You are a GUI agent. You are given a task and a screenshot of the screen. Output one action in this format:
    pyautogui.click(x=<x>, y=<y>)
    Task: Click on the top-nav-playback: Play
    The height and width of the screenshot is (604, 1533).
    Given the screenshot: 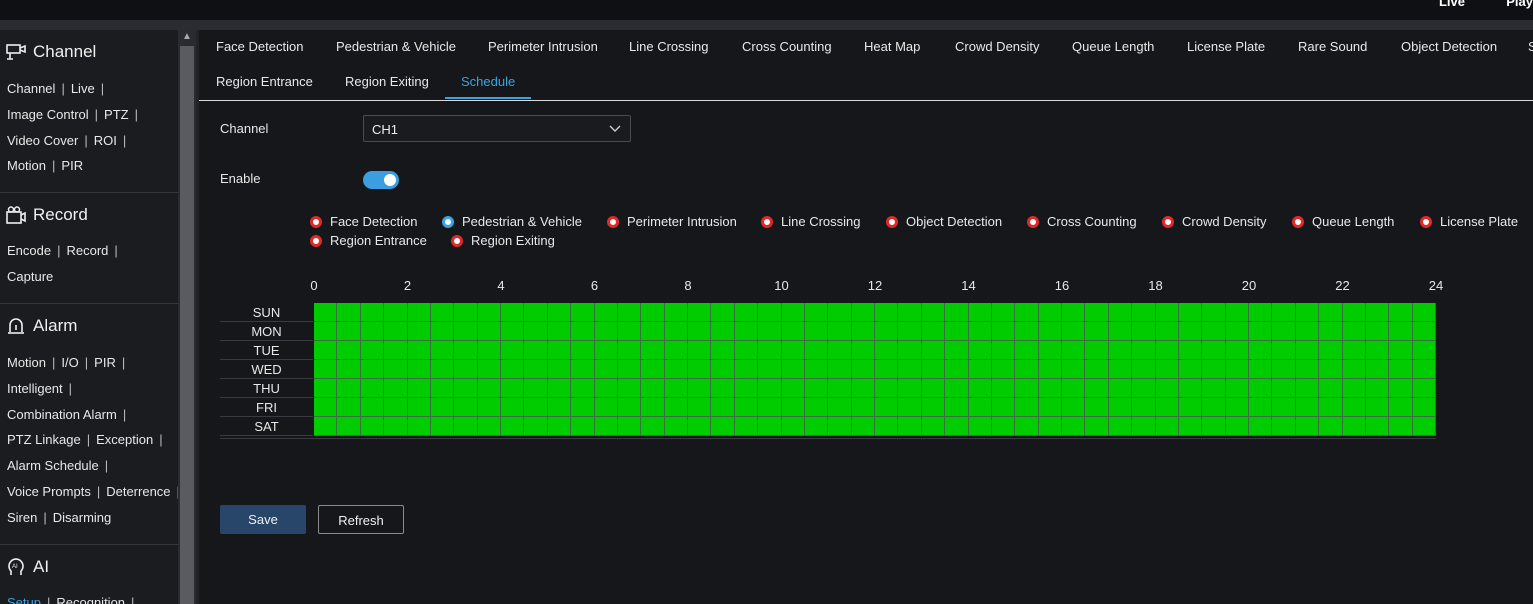 What is the action you would take?
    pyautogui.click(x=1519, y=4)
    